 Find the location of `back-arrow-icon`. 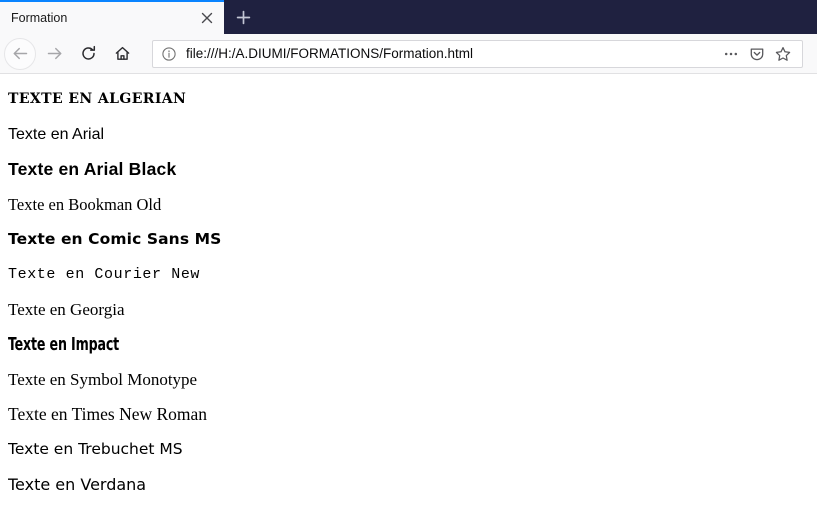

back-arrow-icon is located at coordinates (20, 53).